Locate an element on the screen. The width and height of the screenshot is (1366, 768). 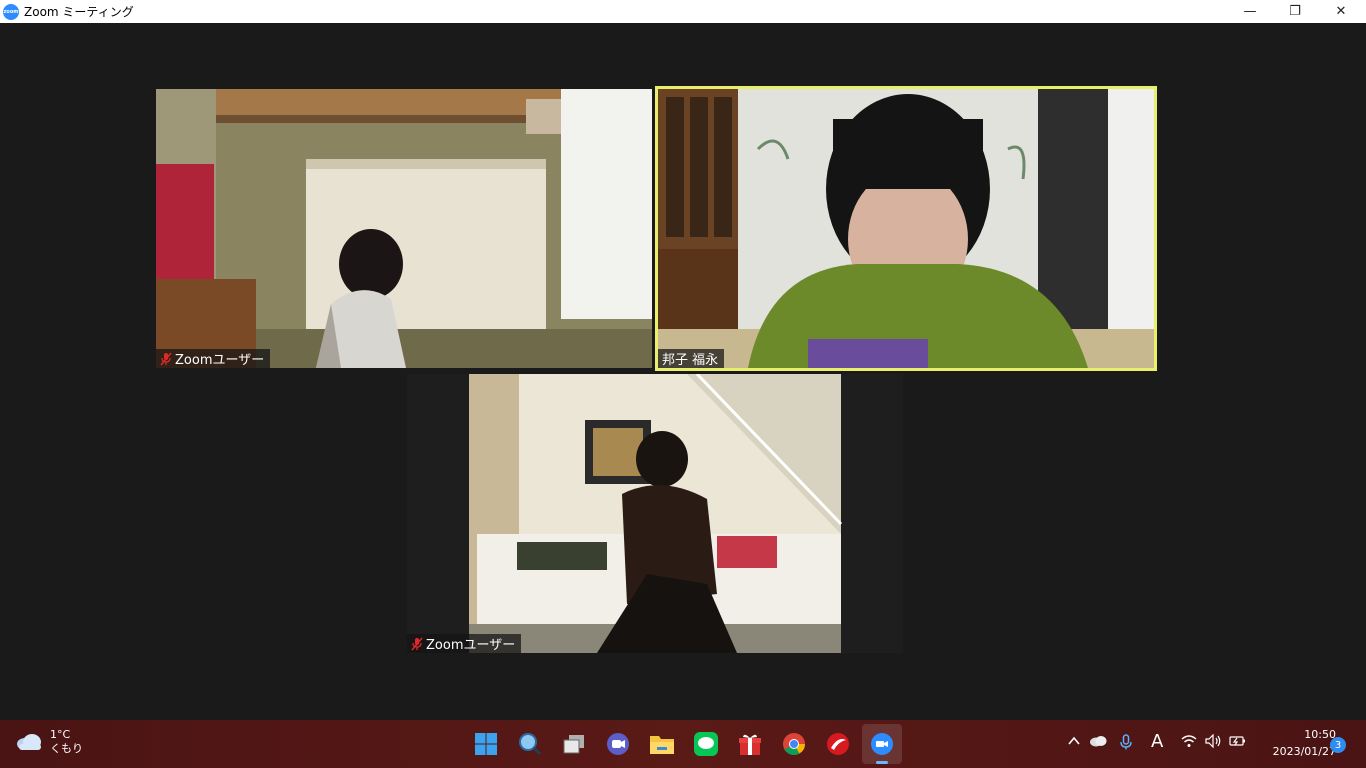
task-view-button is located at coordinates (574, 744).